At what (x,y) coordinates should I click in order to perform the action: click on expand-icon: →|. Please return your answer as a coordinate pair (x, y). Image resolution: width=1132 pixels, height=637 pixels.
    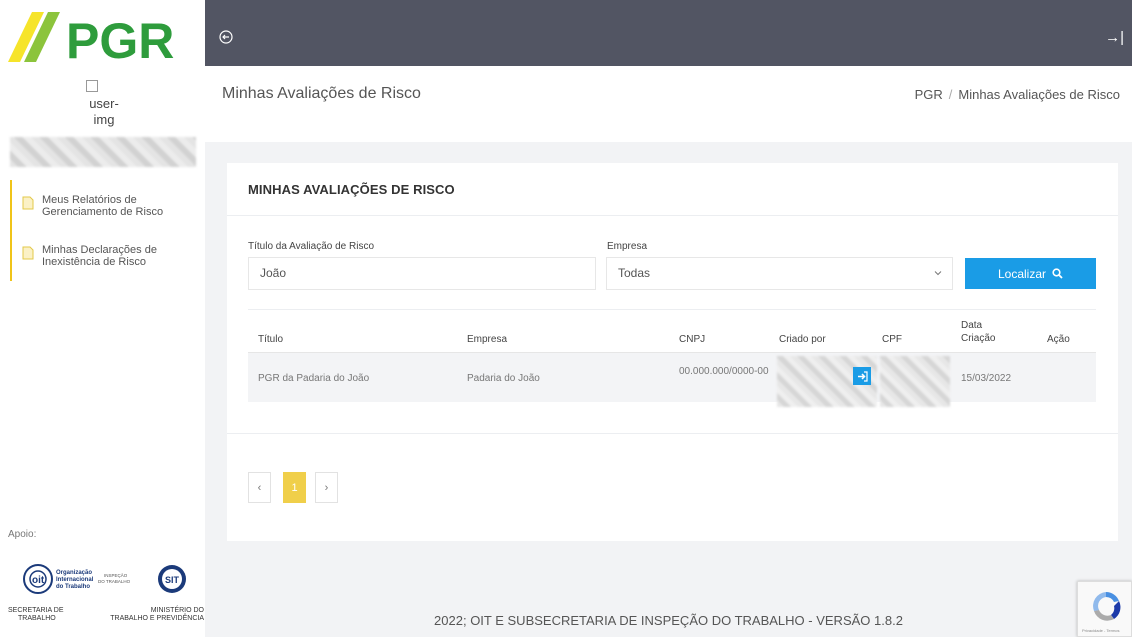
    Looking at the image, I should click on (1114, 37).